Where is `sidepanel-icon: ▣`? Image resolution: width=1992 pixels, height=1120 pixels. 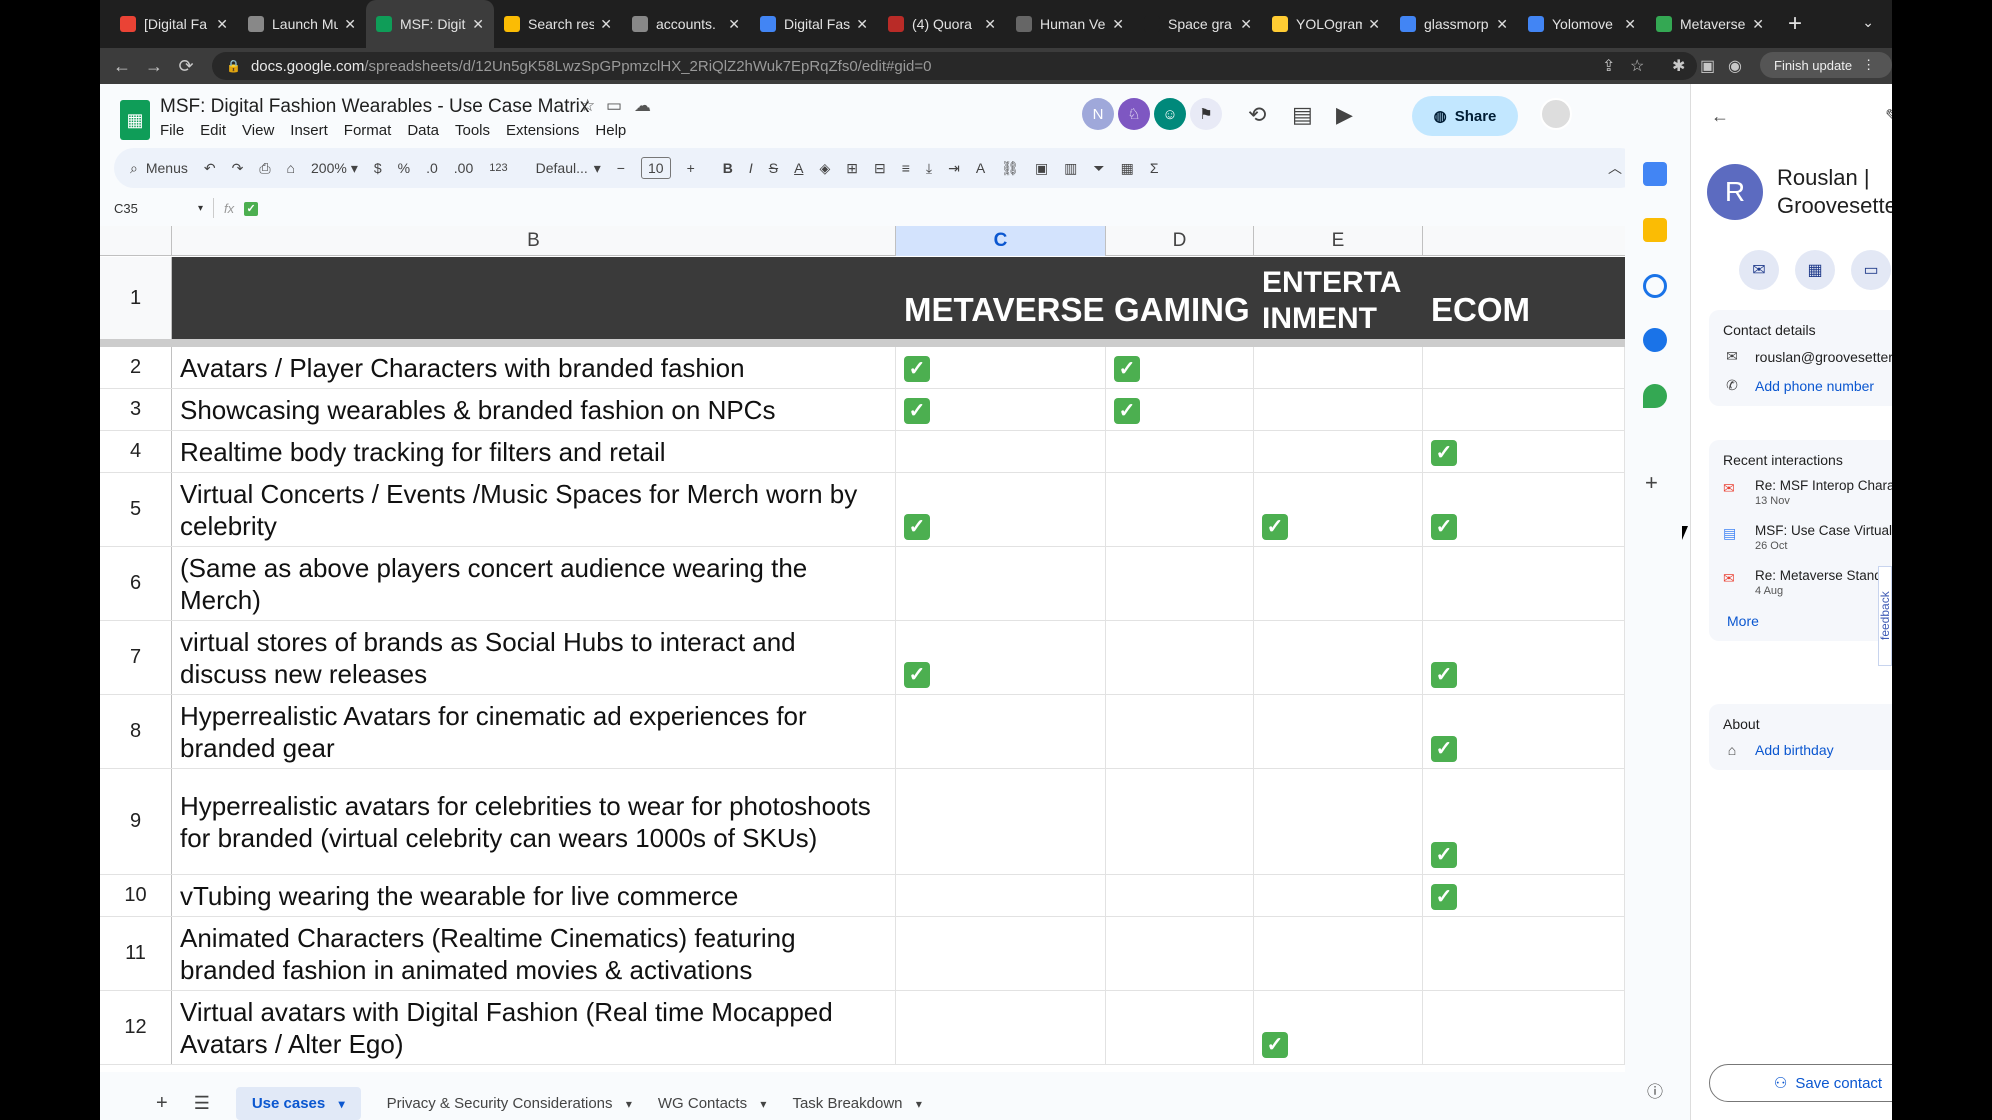 sidepanel-icon: ▣ is located at coordinates (1707, 66).